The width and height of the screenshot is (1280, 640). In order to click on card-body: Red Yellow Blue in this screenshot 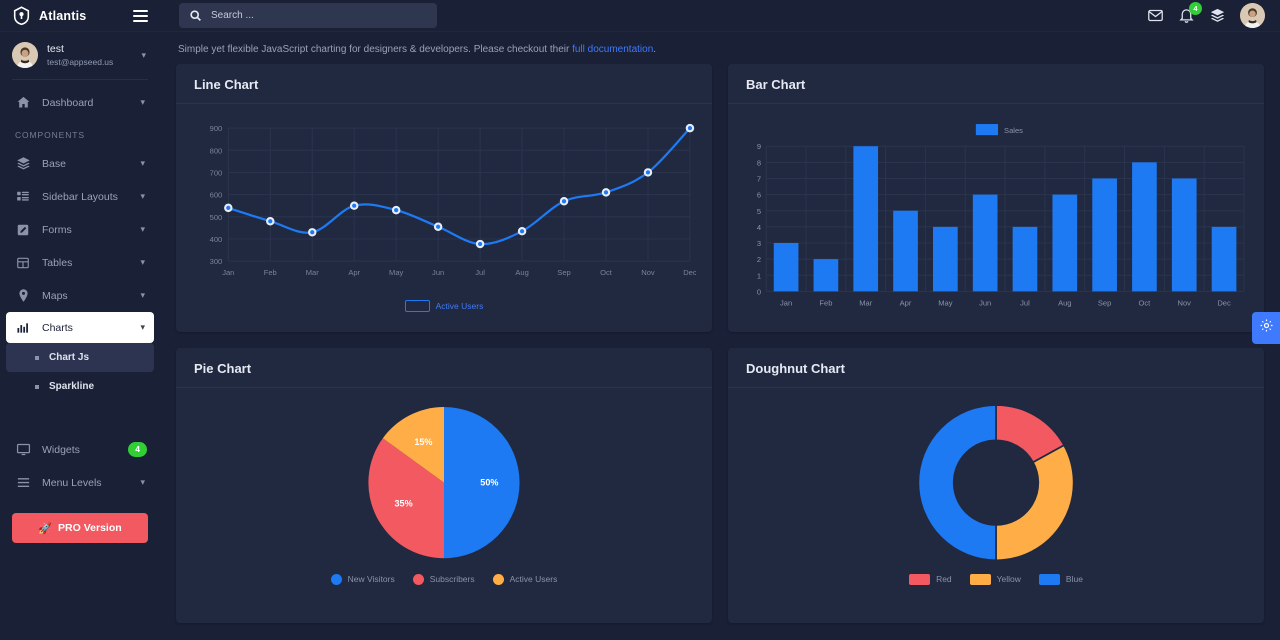, I will do `click(996, 492)`.